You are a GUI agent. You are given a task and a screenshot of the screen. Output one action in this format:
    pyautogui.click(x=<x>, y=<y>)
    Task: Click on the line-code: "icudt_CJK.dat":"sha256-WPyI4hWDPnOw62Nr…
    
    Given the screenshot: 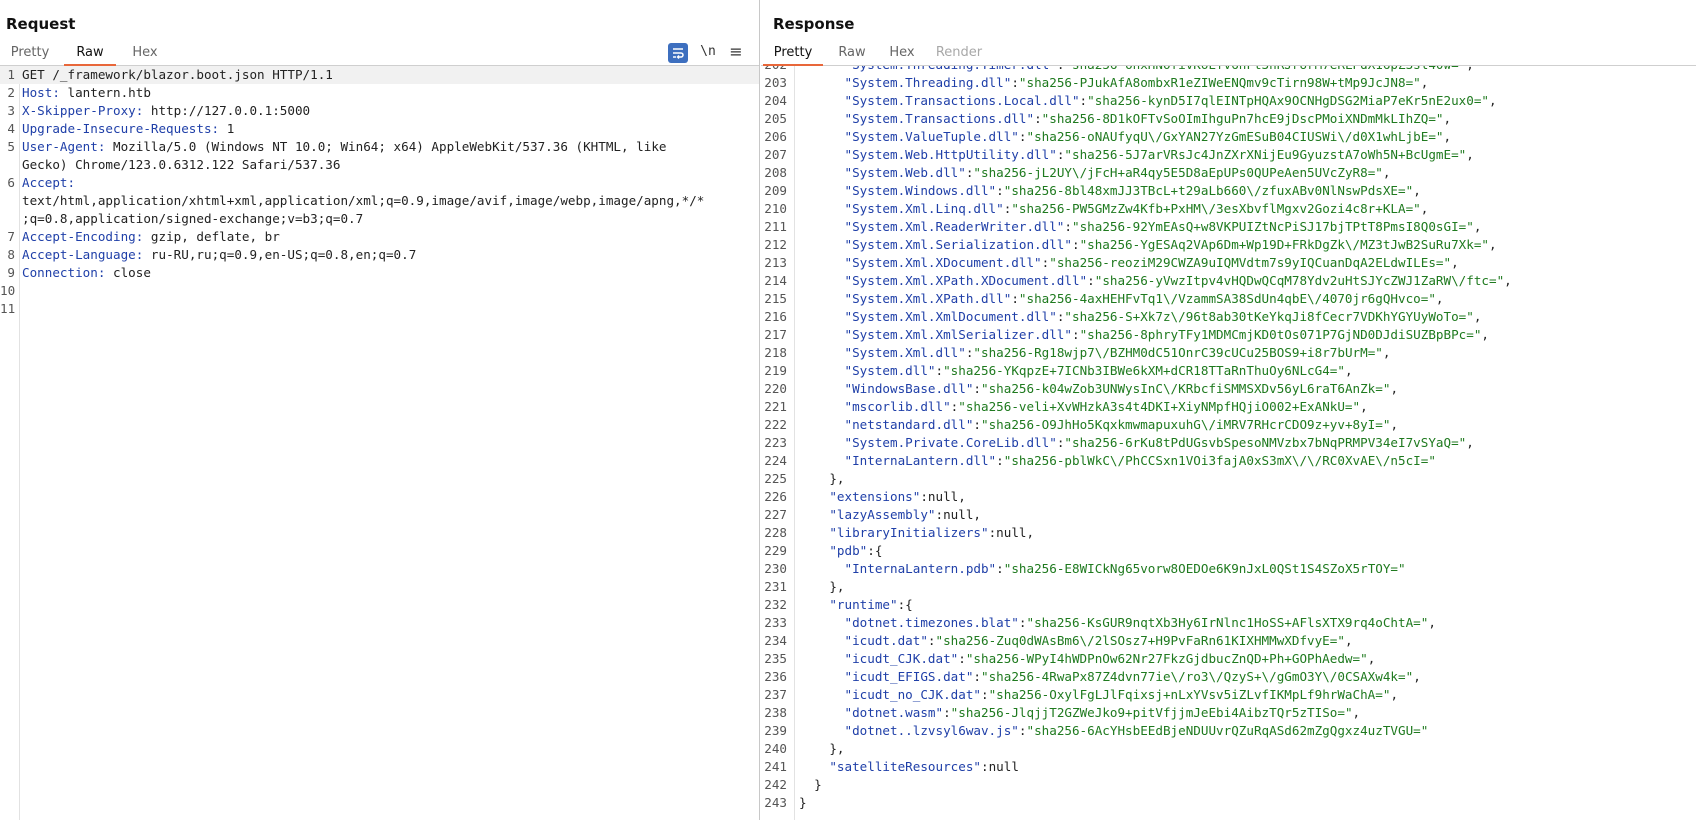 What is the action you would take?
    pyautogui.click(x=1087, y=659)
    